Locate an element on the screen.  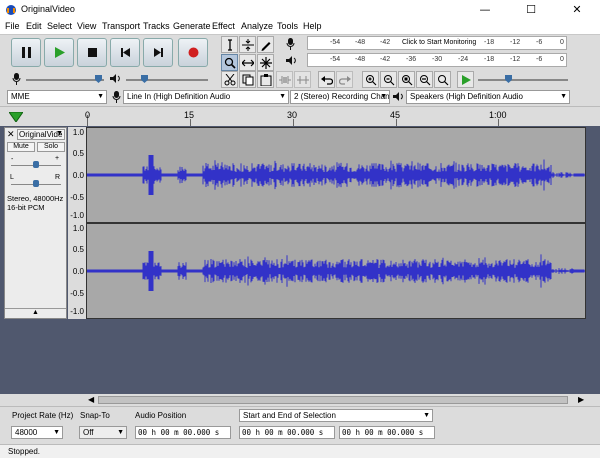
audio-position-value: 00 h 00 m 00.000 s is located at coordinates (179, 432).